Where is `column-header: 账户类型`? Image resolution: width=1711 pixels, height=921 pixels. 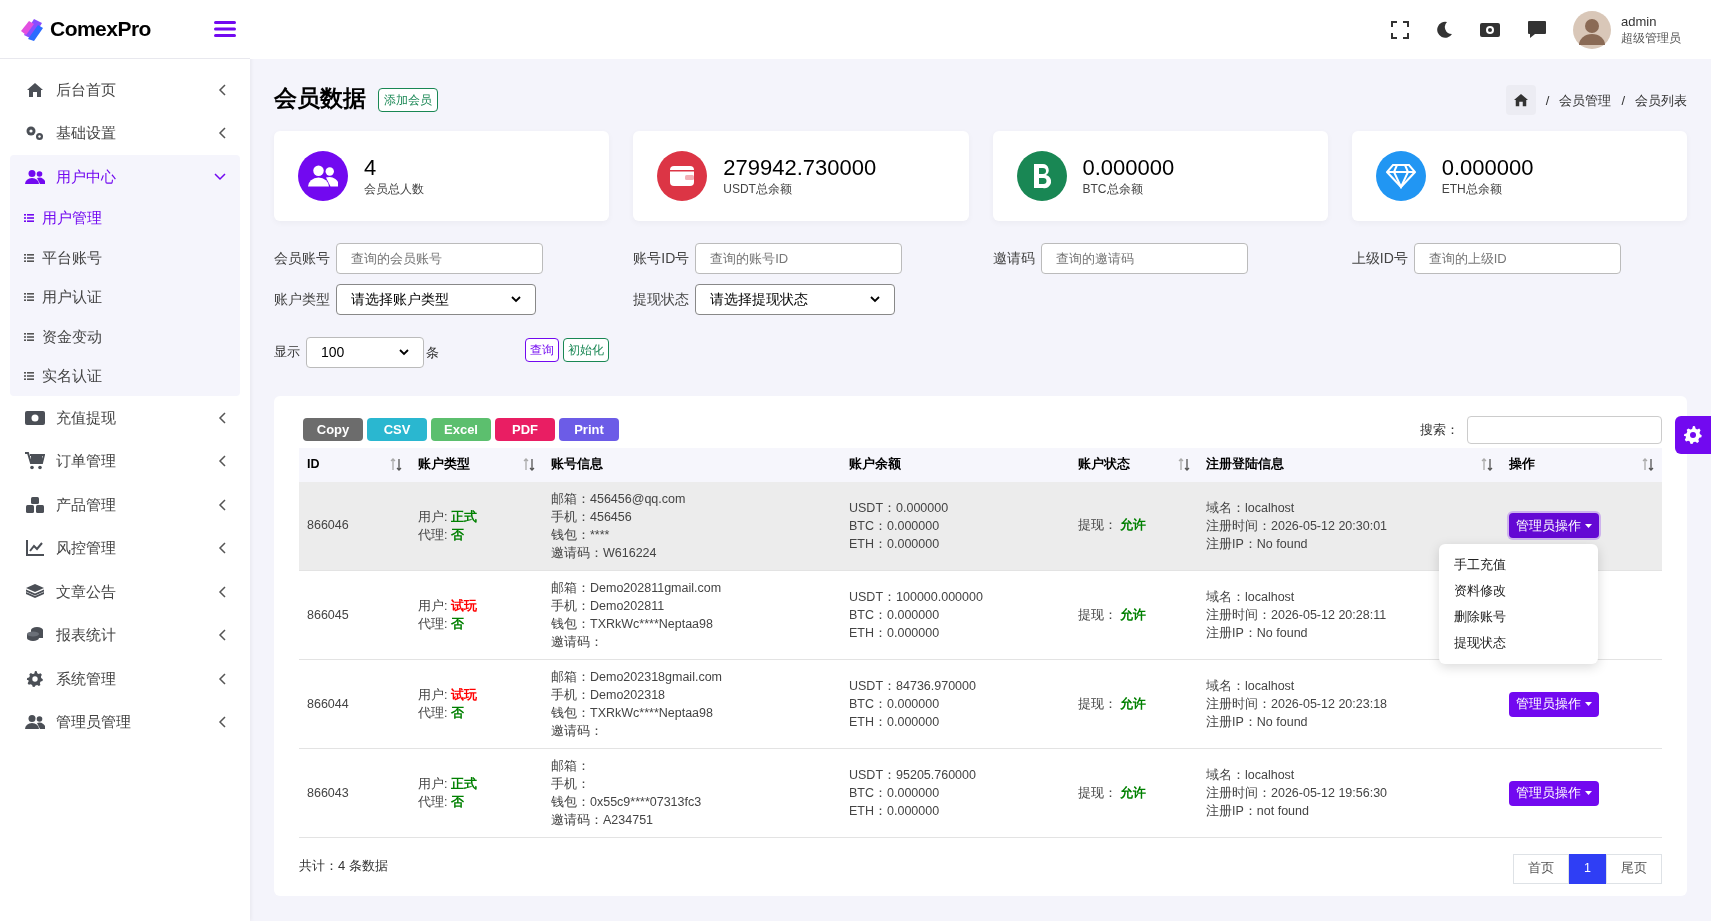
column-header: 账户类型 is located at coordinates (476, 464).